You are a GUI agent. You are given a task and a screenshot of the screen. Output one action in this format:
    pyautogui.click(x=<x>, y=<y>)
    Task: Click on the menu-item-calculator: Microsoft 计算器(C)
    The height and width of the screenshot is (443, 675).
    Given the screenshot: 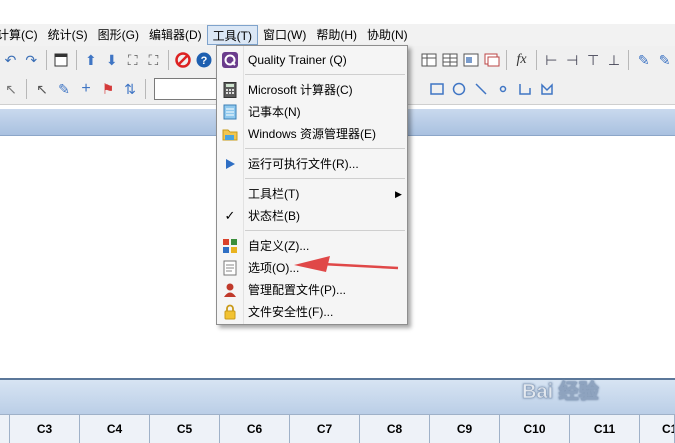 What is the action you would take?
    pyautogui.click(x=312, y=90)
    